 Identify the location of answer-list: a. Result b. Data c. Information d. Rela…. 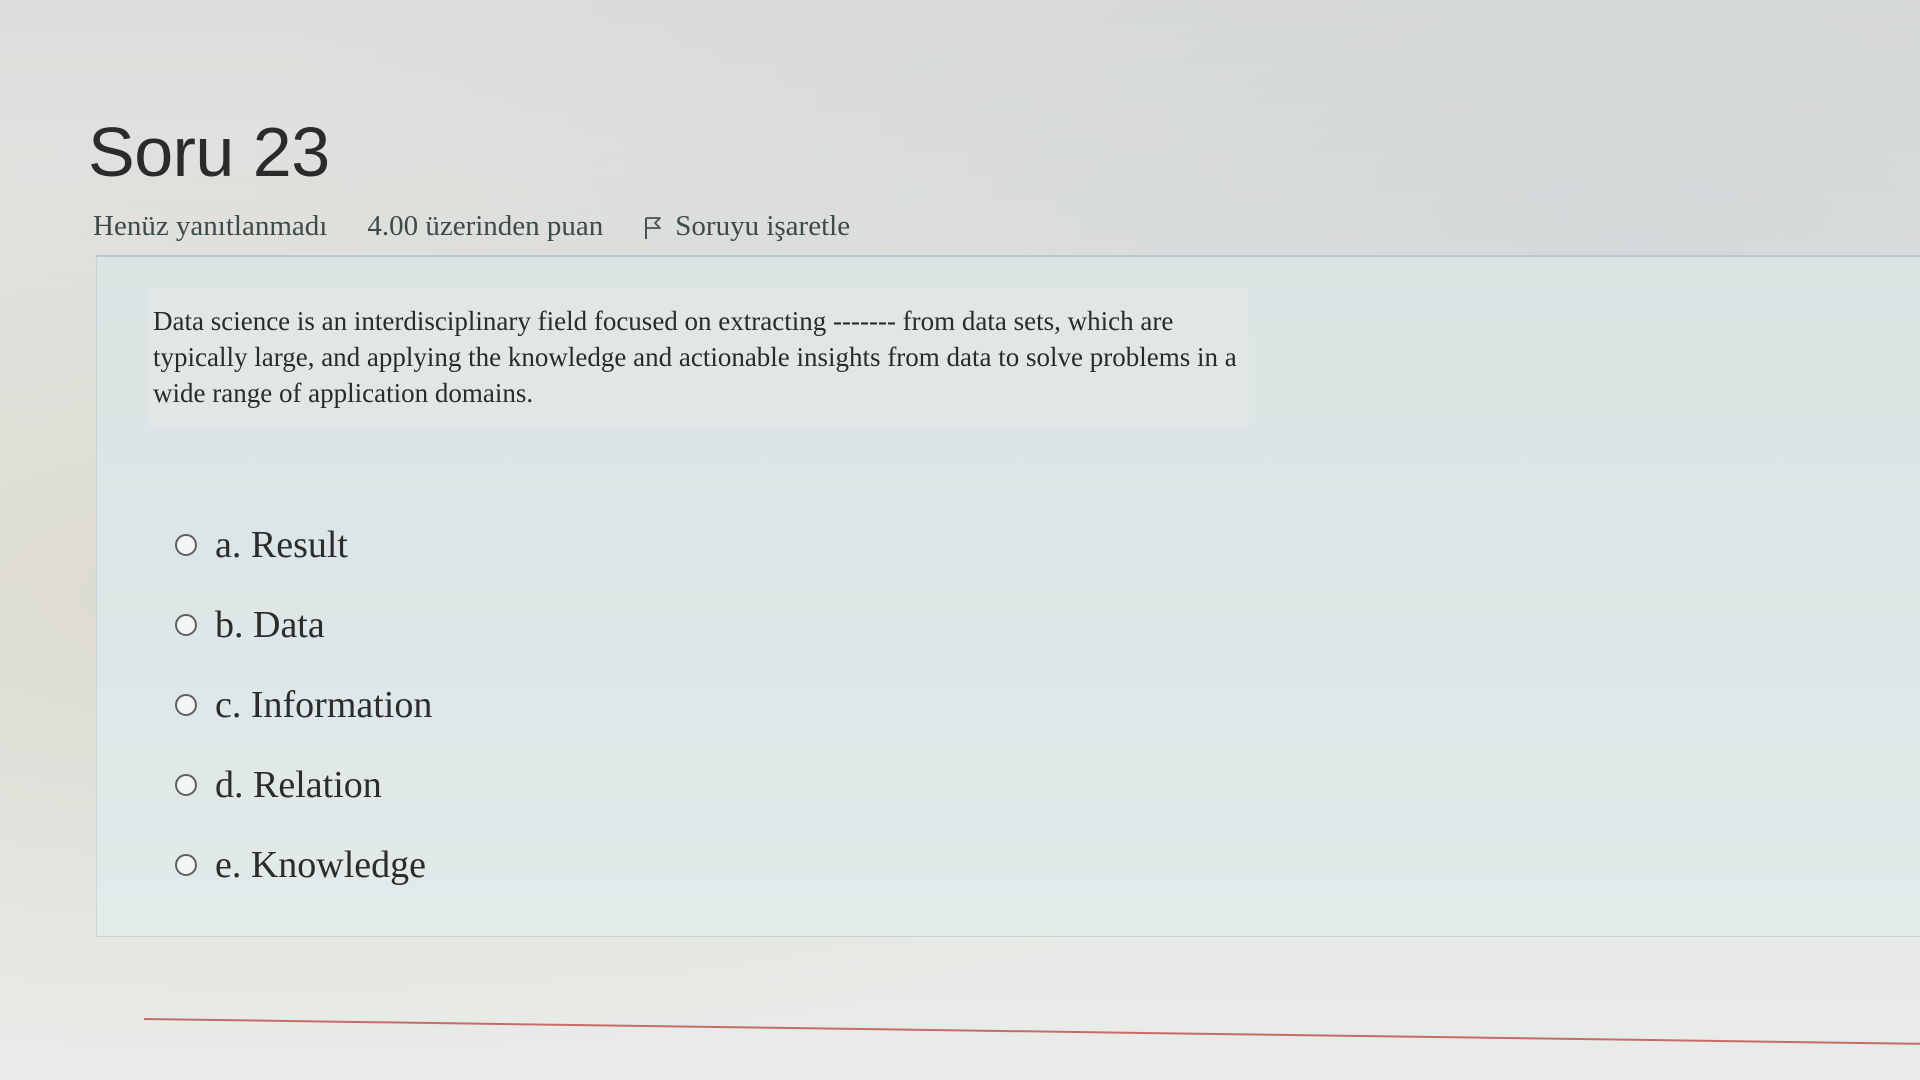
(303, 705).